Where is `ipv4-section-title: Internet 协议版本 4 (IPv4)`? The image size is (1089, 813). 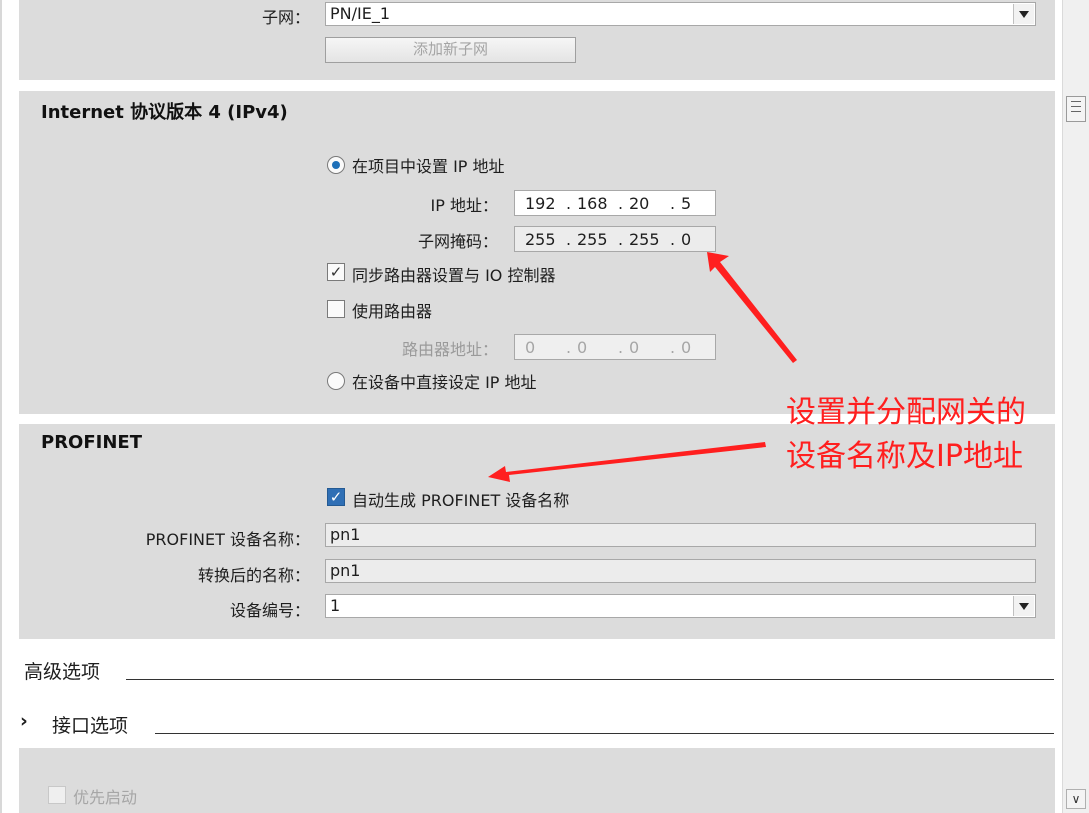
ipv4-section-title: Internet 协议版本 4 (IPv4) is located at coordinates (164, 112).